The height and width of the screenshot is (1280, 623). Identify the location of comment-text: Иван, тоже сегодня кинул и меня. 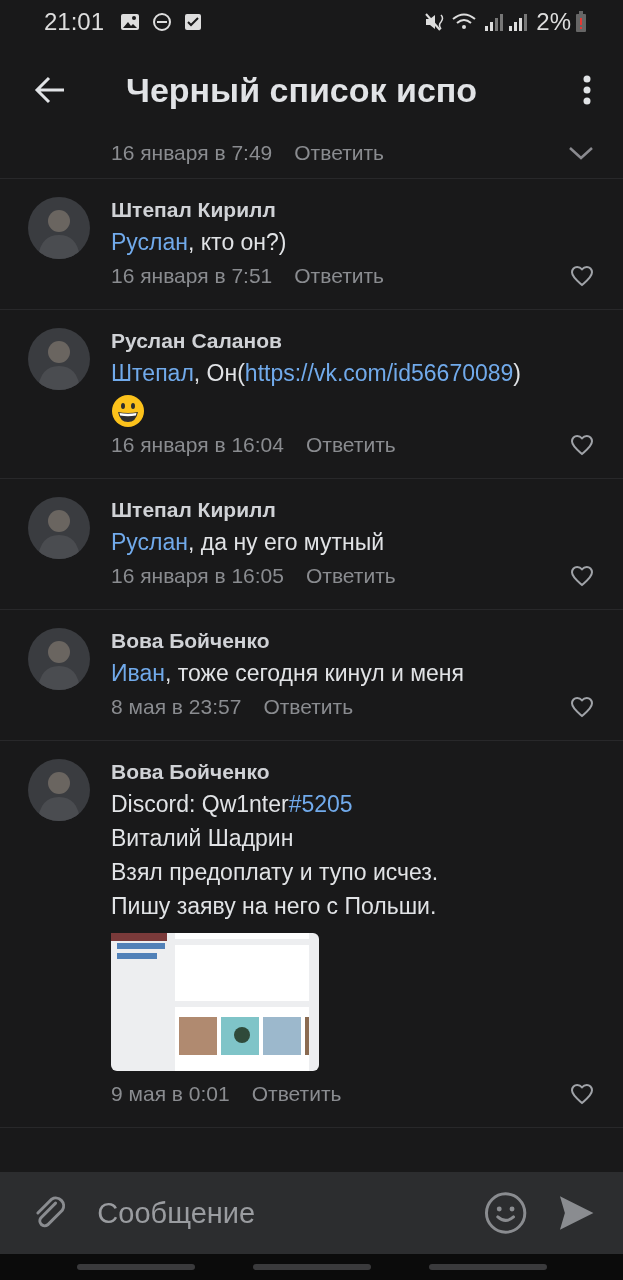
(288, 673).